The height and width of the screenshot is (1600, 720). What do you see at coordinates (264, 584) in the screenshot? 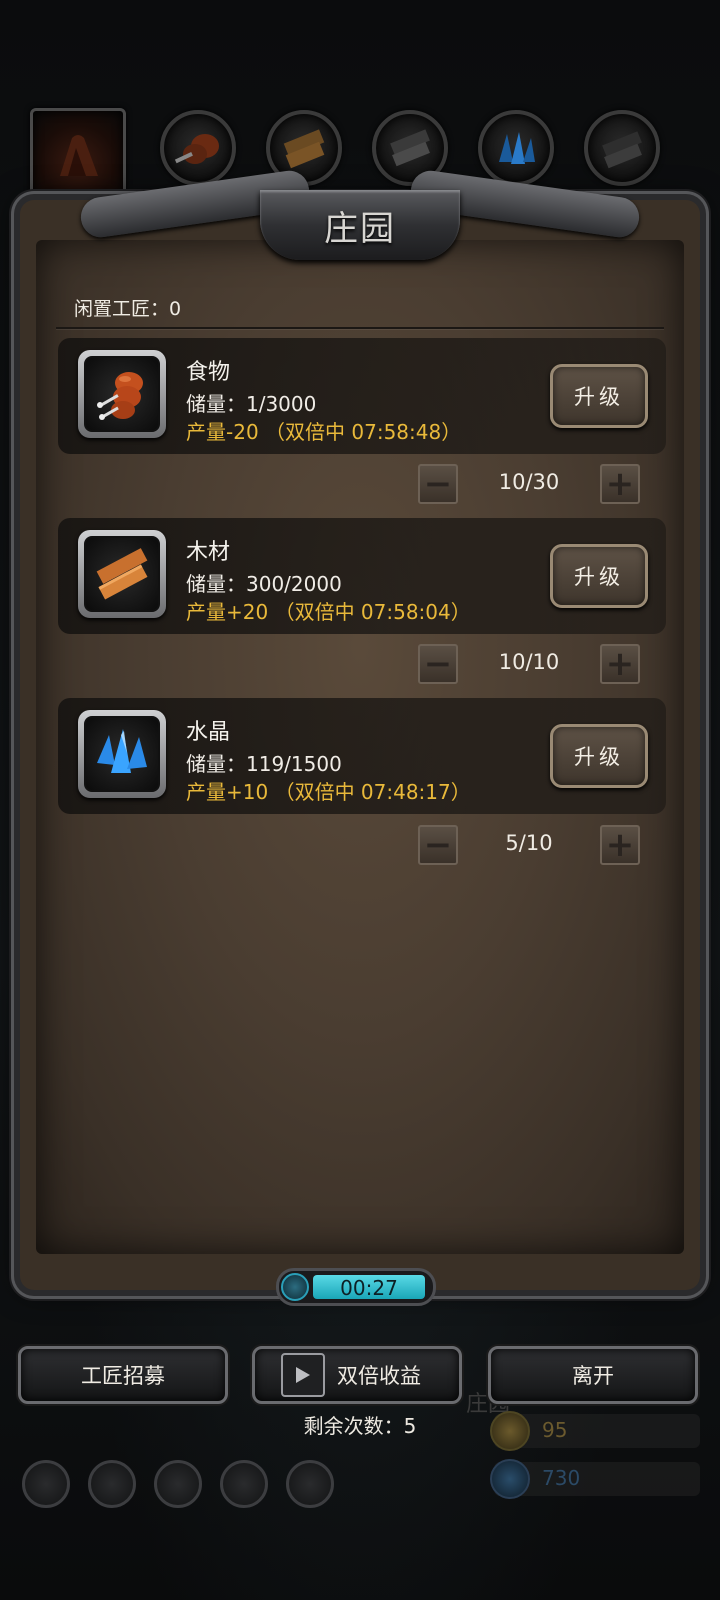
I see `resource-storage: 储量：300/2000` at bounding box center [264, 584].